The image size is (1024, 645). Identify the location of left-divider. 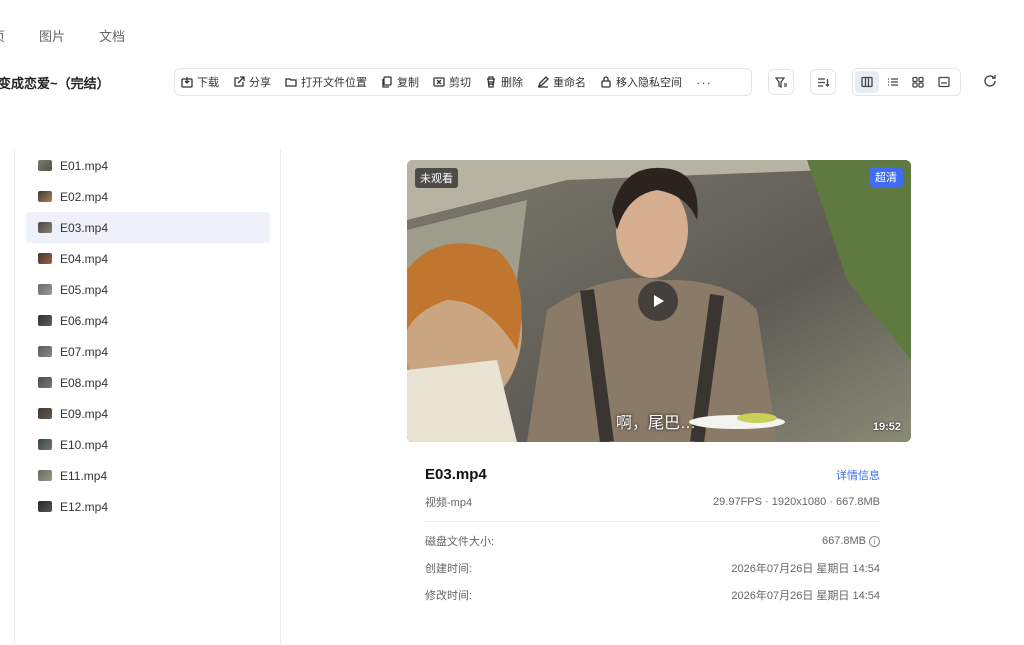
(14, 397).